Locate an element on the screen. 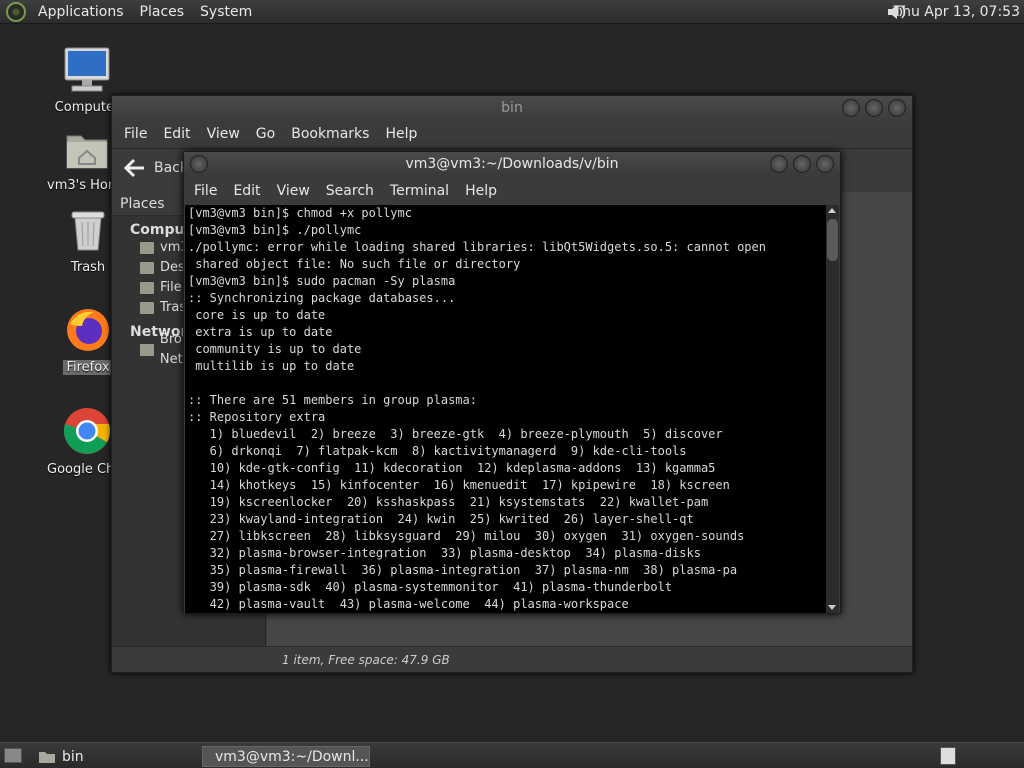 This screenshot has width=1024, height=768. status-text: 1 item, Free space: 47.9 GB is located at coordinates (366, 660).